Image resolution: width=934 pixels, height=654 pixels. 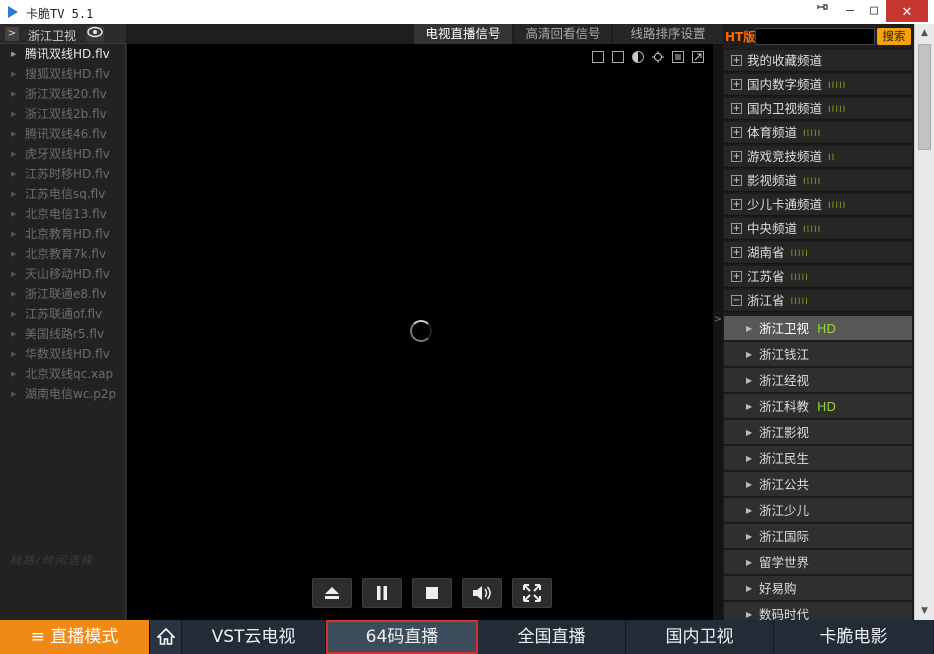 I want to click on search-input, so click(x=815, y=36).